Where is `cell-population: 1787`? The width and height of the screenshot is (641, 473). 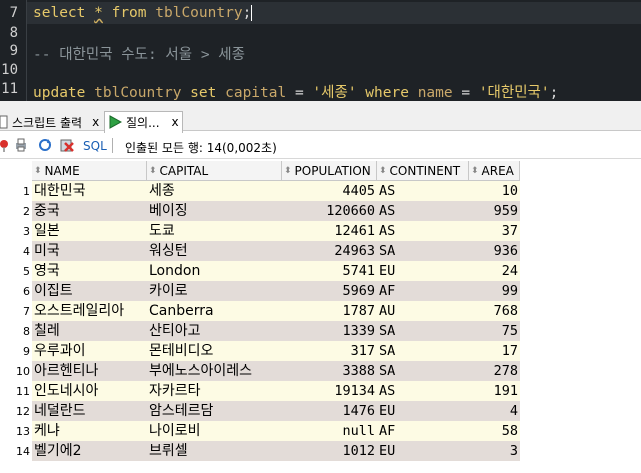 cell-population: 1787 is located at coordinates (329, 311).